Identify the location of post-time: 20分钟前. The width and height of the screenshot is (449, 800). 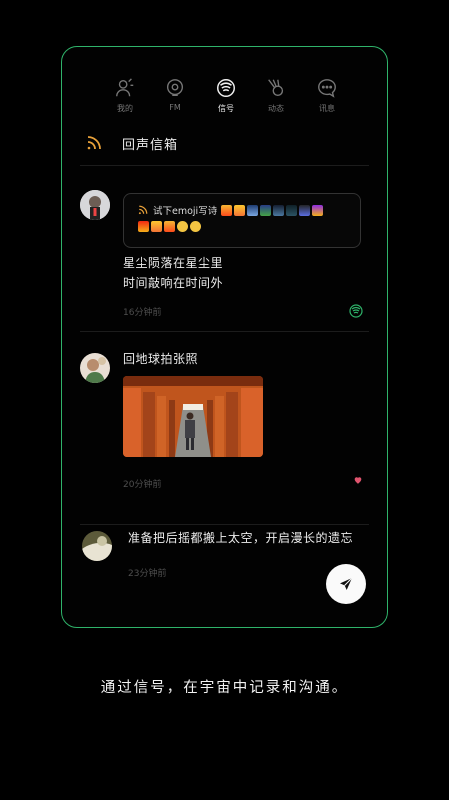
(142, 485).